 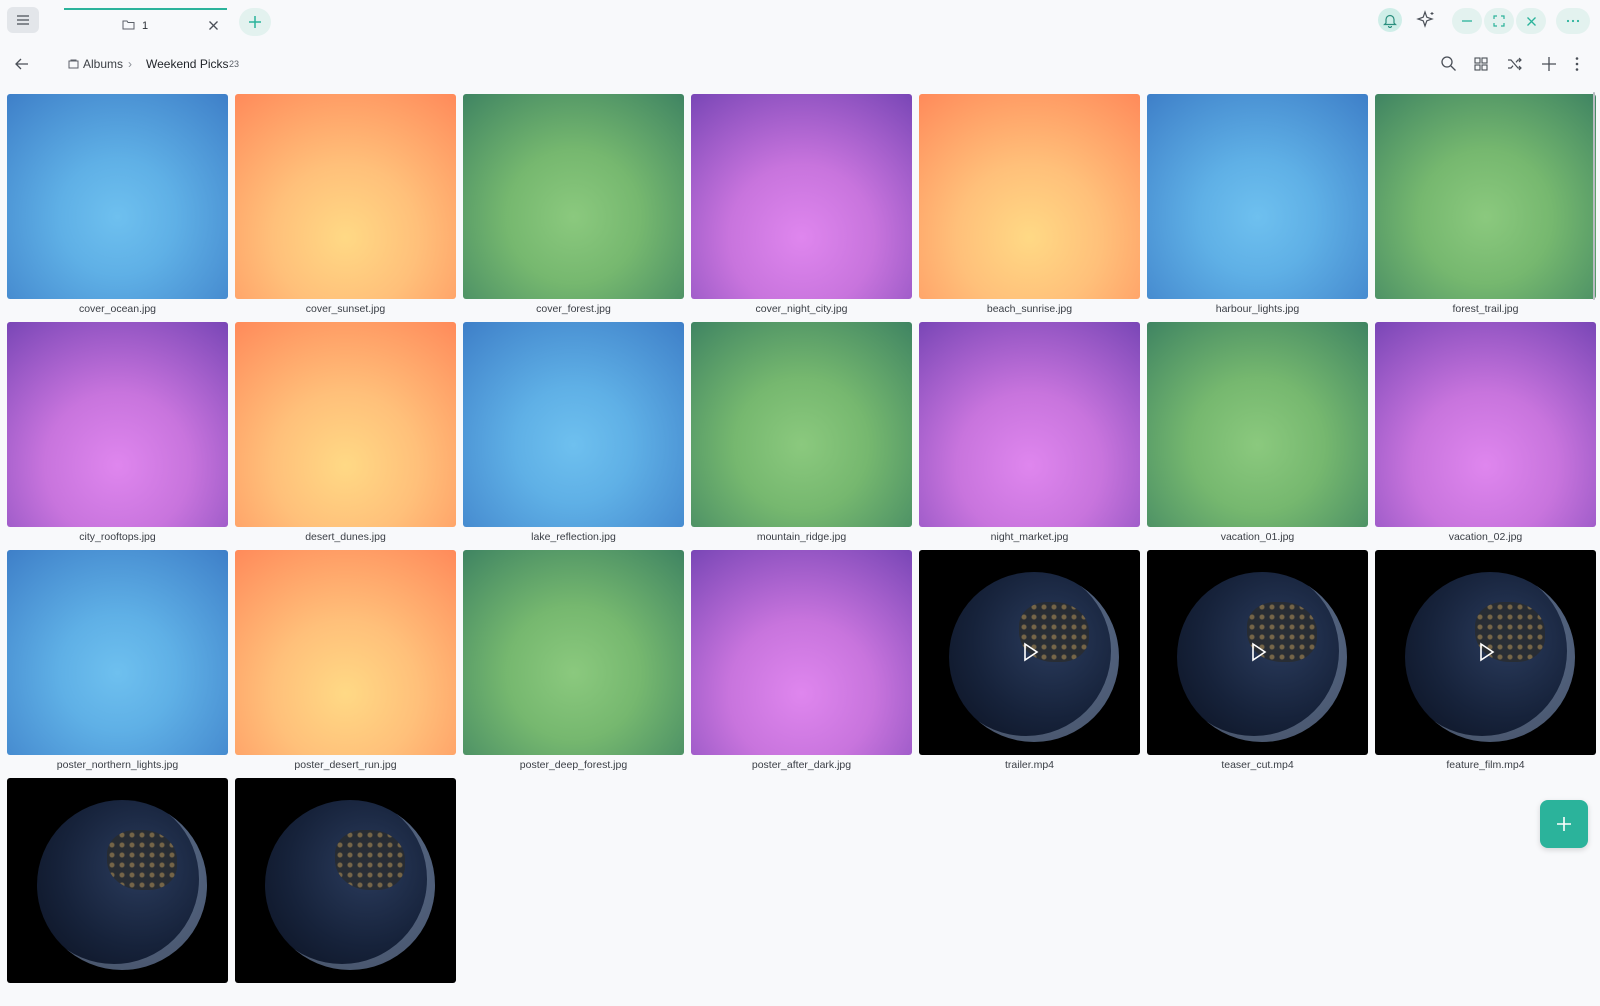 What do you see at coordinates (1594, 196) in the screenshot?
I see `scrollbar-thumb` at bounding box center [1594, 196].